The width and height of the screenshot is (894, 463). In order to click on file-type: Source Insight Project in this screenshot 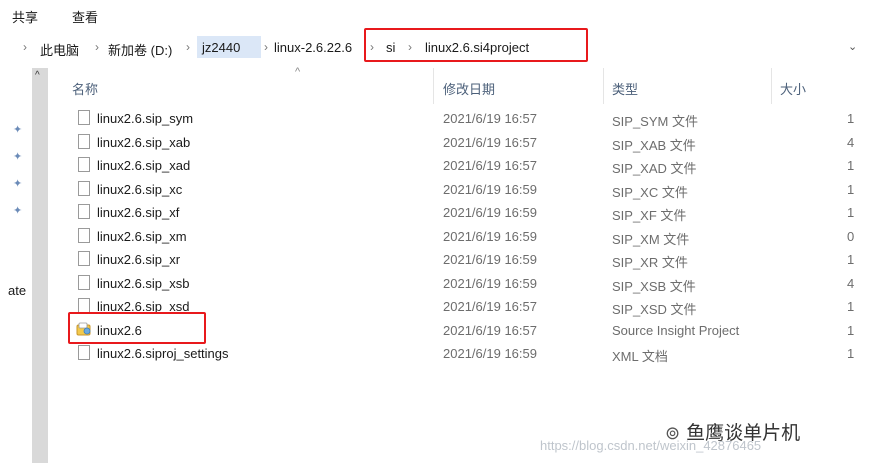, I will do `click(676, 330)`.